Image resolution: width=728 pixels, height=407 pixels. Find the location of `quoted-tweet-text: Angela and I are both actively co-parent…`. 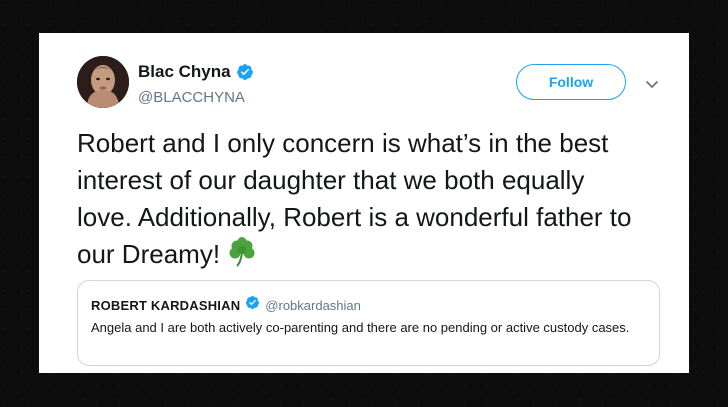

quoted-tweet-text: Angela and I are both actively co-parent… is located at coordinates (360, 327).